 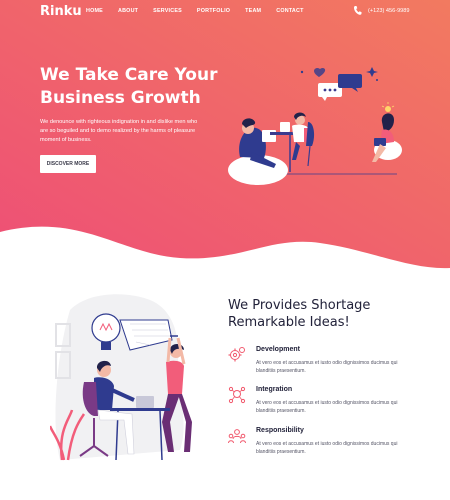 What do you see at coordinates (236, 354) in the screenshot?
I see `gears-icon` at bounding box center [236, 354].